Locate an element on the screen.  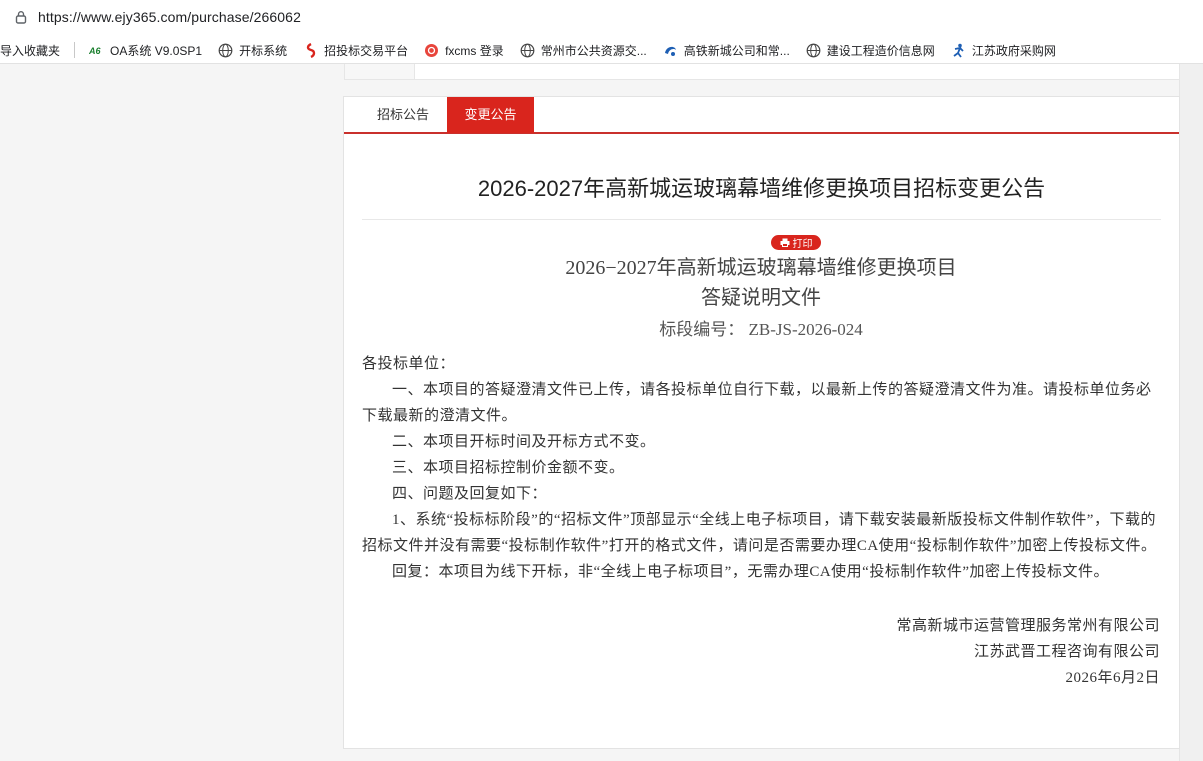
swirl-logo-icon is located at coordinates (670, 50).